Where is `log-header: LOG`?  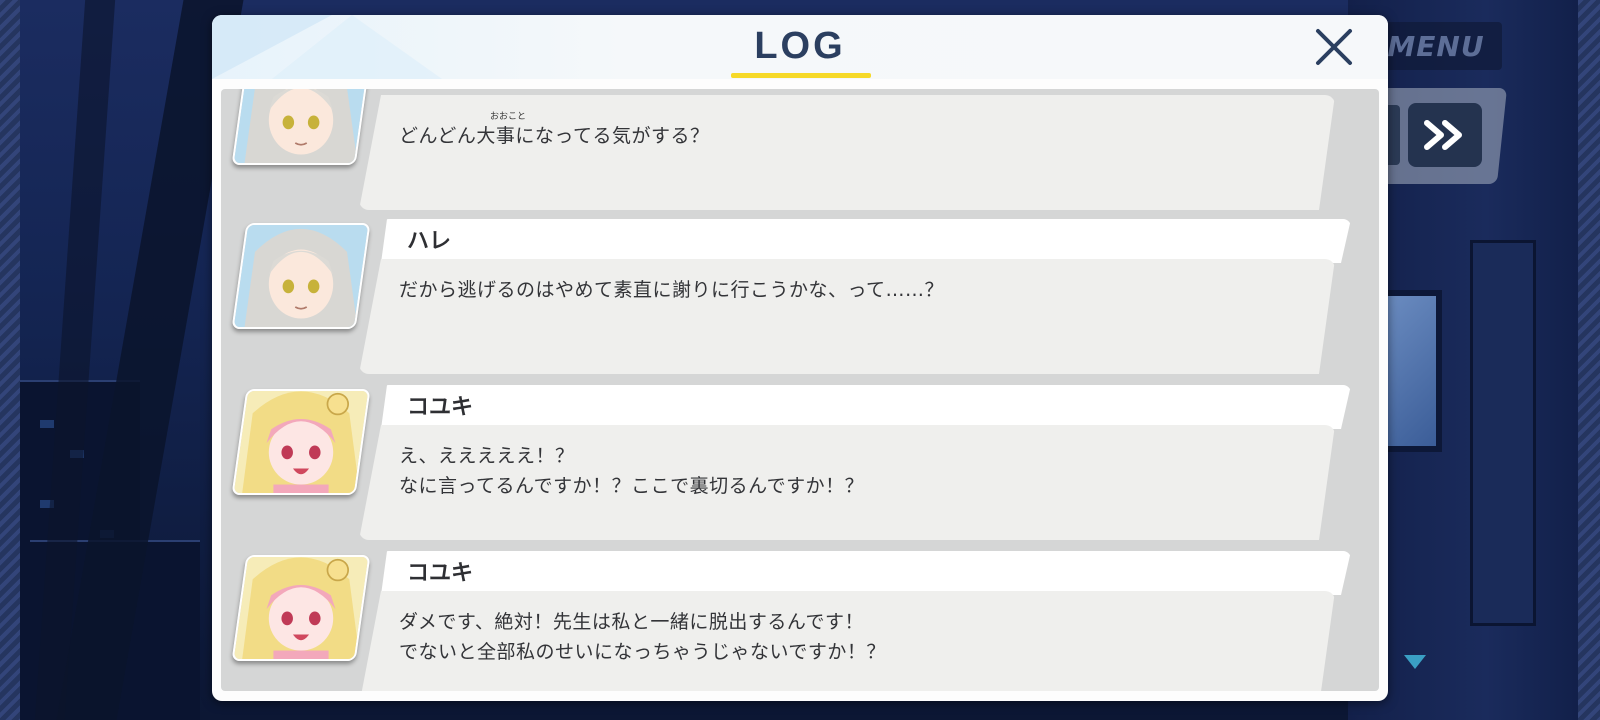
log-header: LOG is located at coordinates (800, 47).